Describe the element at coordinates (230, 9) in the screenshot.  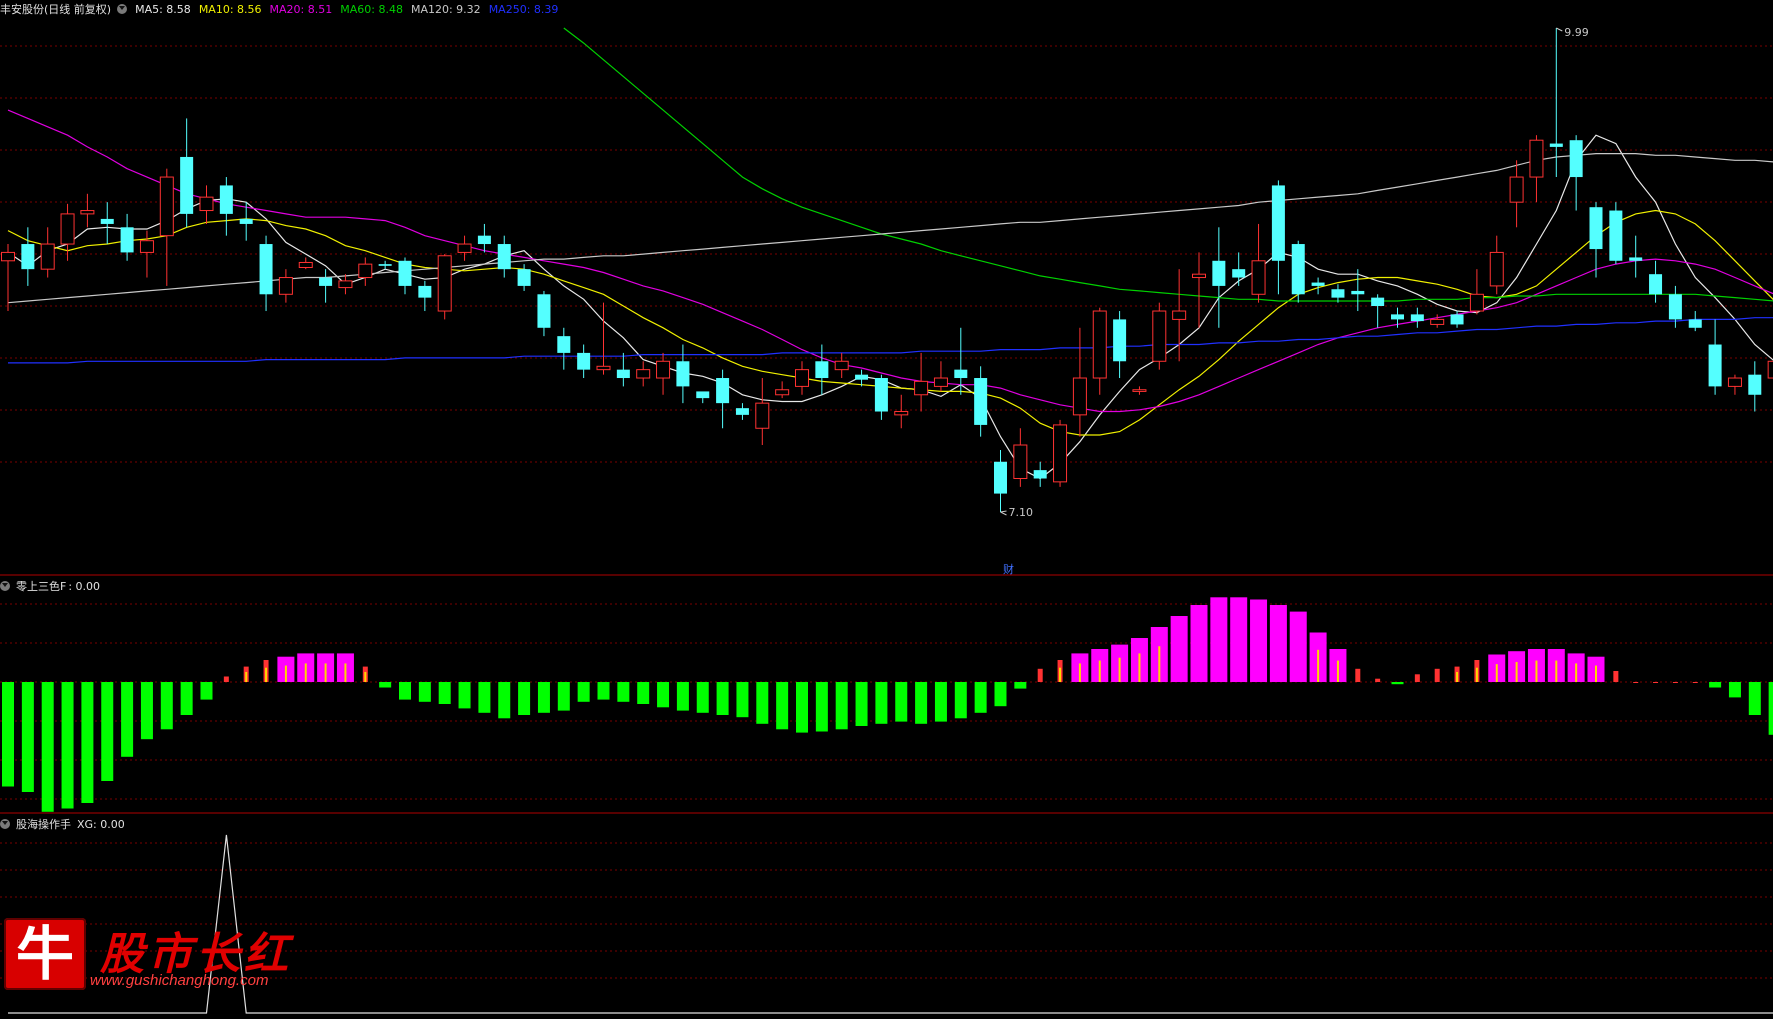
I see `ma-legend-item: MA10: 8.56` at that location.